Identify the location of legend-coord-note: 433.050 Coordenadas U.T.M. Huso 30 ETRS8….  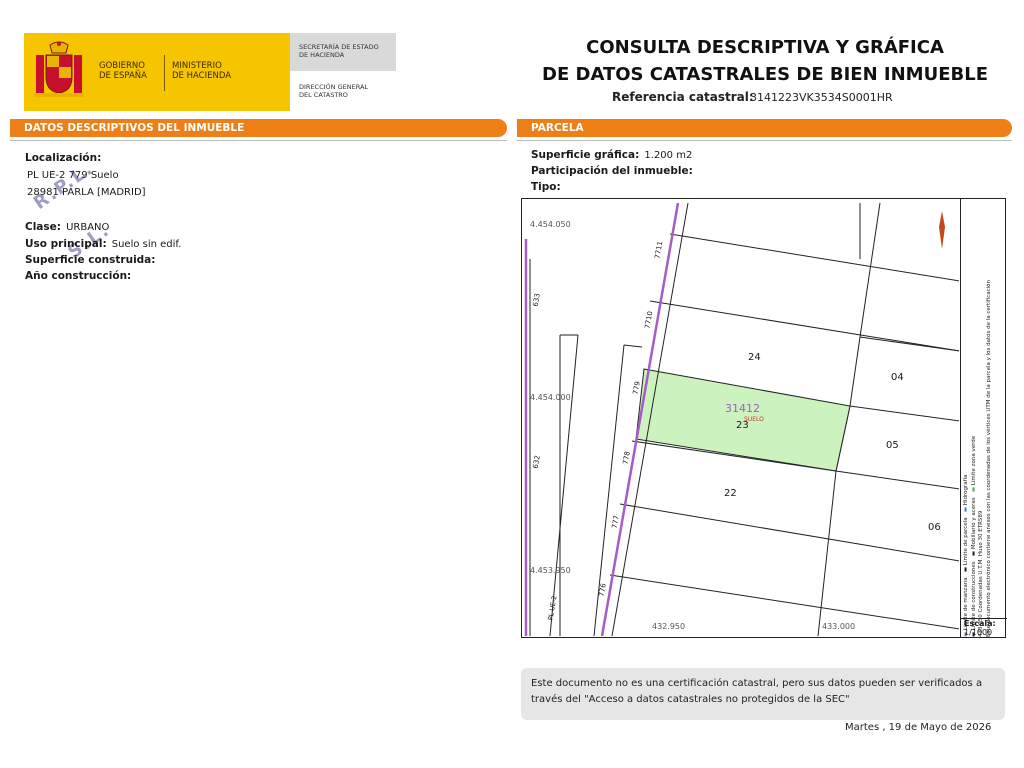
(981, 573).